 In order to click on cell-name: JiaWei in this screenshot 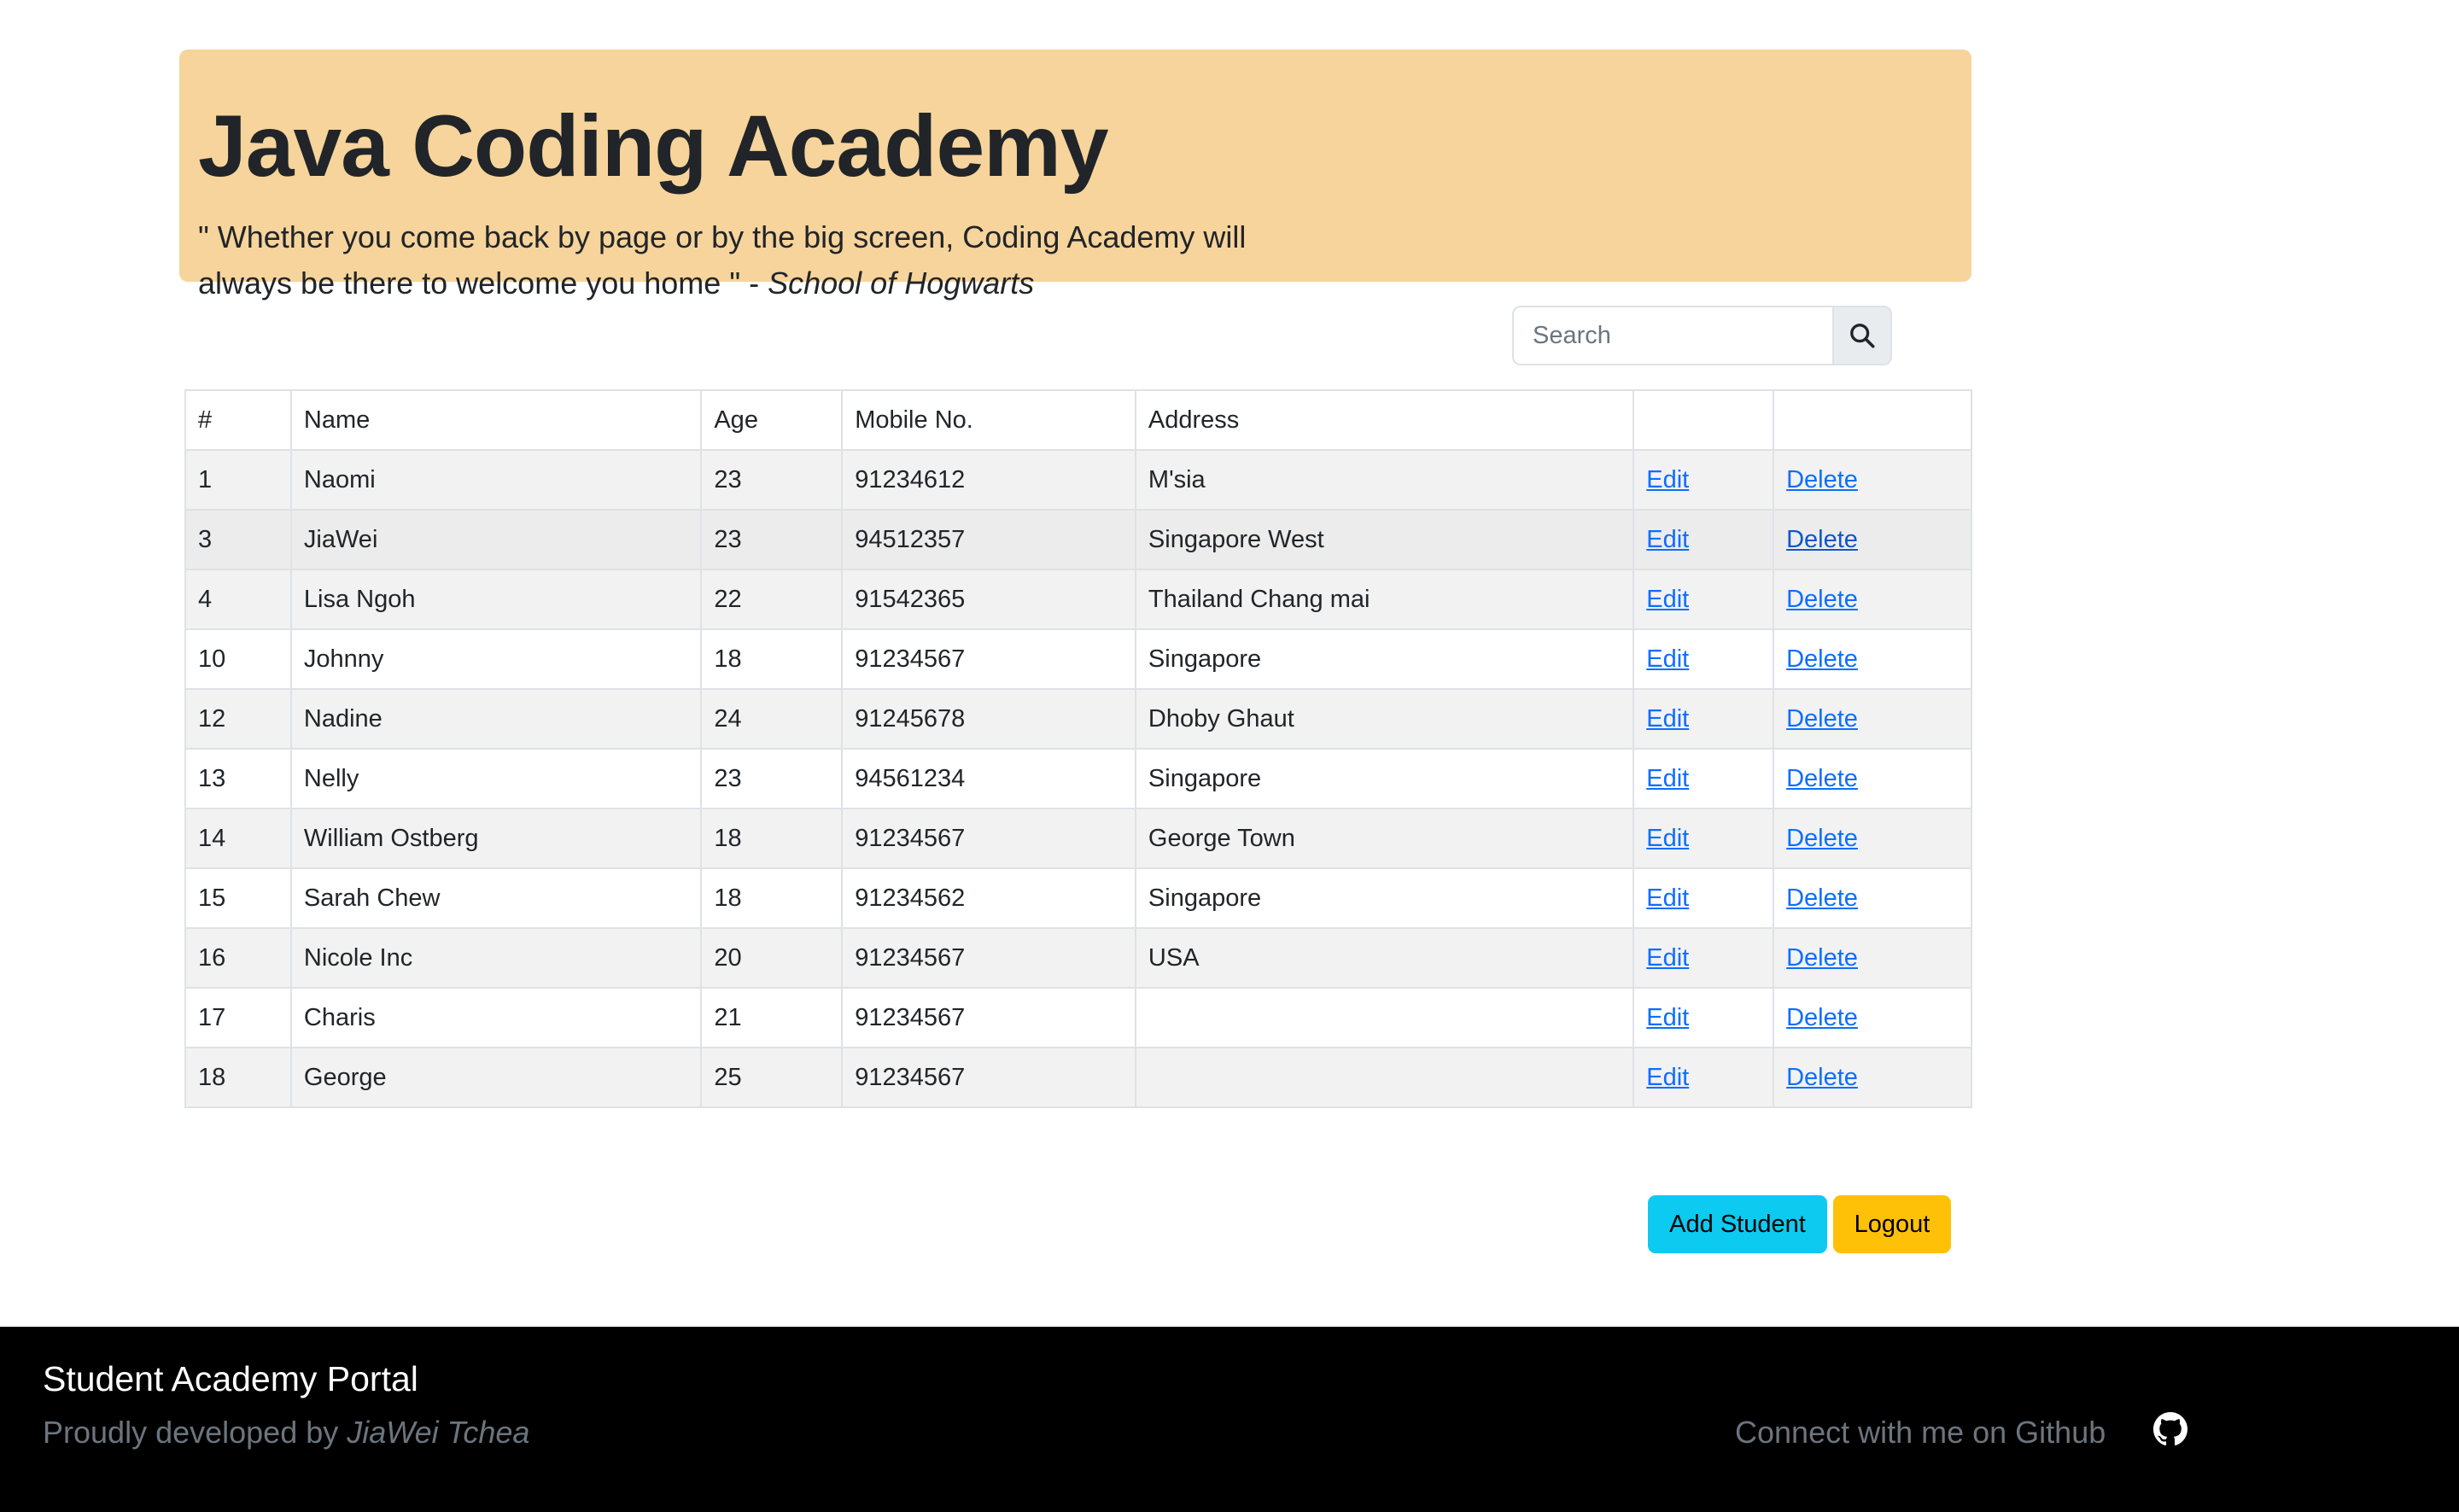, I will do `click(496, 539)`.